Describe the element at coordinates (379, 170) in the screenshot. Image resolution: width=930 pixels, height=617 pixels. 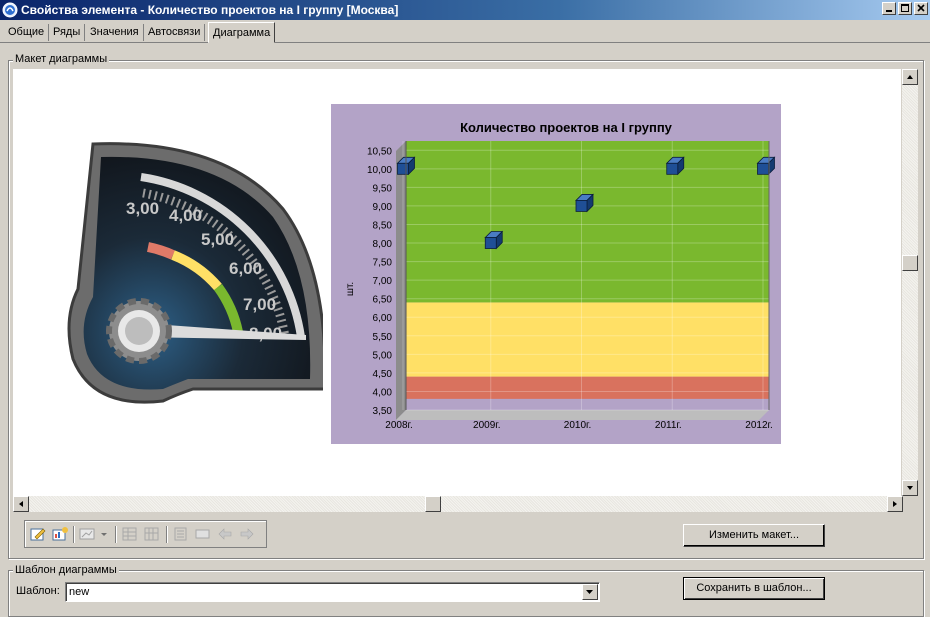
I see `y-tick-label: 10,00` at that location.